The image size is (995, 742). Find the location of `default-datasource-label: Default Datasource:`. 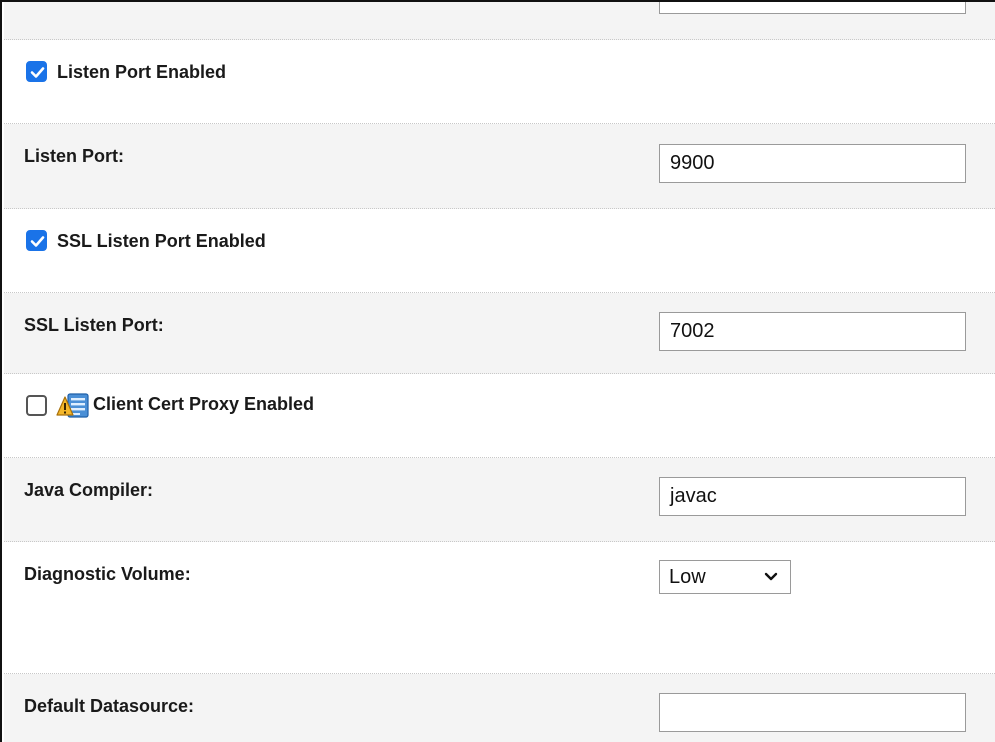

default-datasource-label: Default Datasource: is located at coordinates (109, 706).